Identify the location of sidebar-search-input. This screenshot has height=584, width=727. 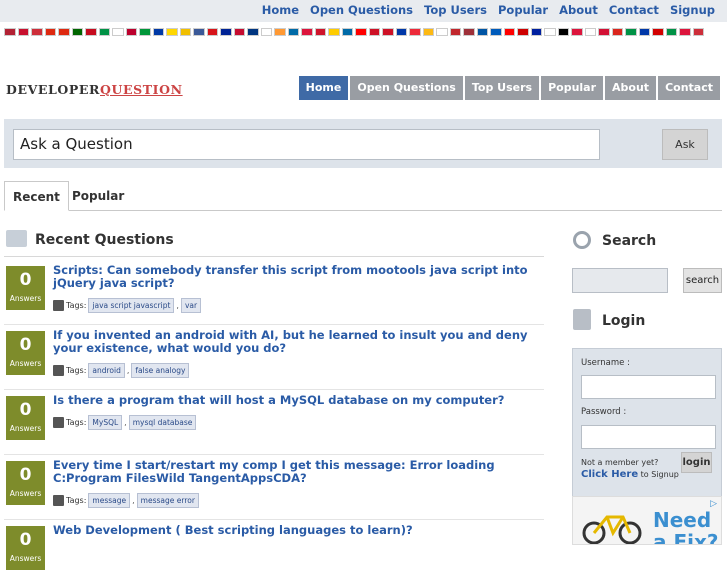
(620, 280).